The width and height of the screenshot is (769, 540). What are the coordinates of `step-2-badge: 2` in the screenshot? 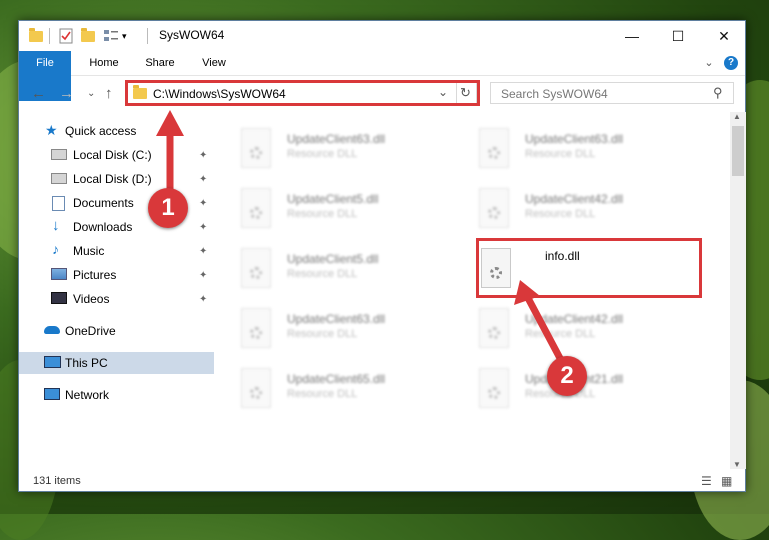 It's located at (567, 376).